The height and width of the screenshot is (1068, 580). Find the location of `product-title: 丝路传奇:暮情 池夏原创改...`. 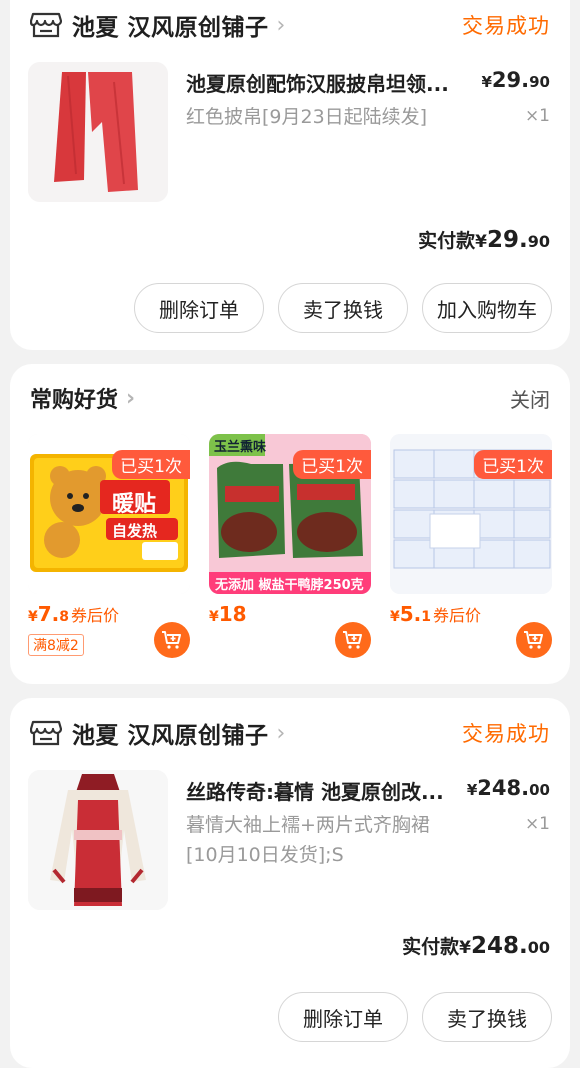

product-title: 丝路传奇:暮情 池夏原创改... is located at coordinates (324, 790).